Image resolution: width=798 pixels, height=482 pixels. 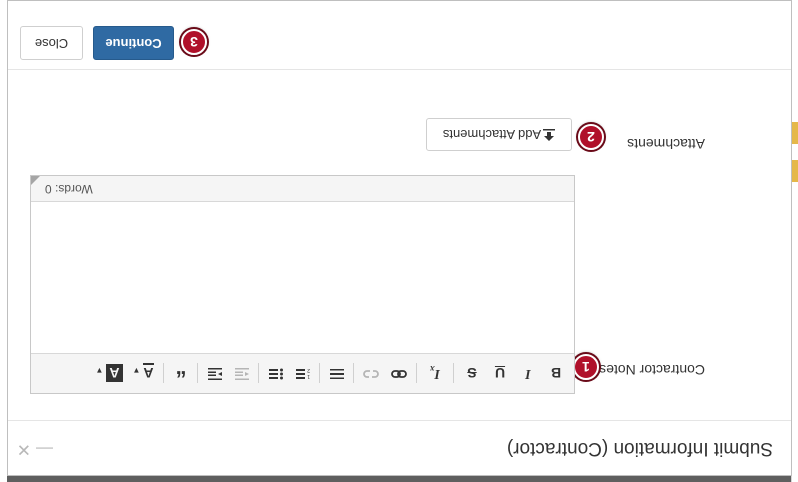 What do you see at coordinates (472, 373) in the screenshot?
I see `strikethrough-button: S` at bounding box center [472, 373].